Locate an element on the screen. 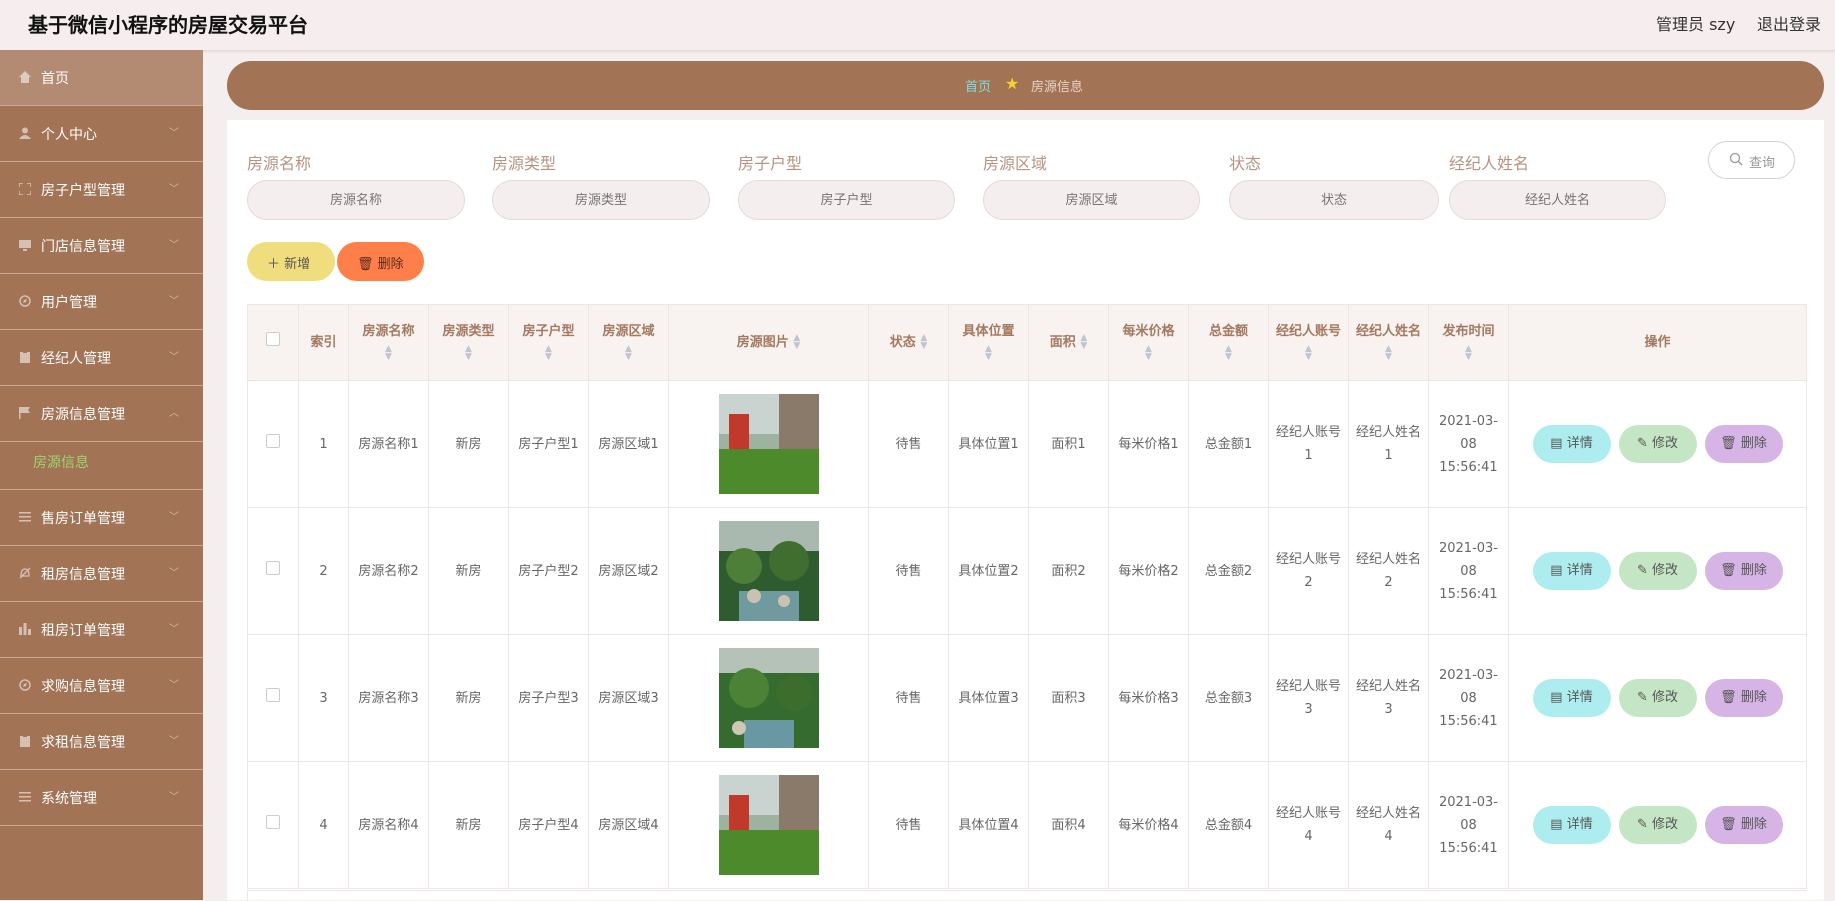 This screenshot has height=901, width=1835. sidebar-item-purchase-requests: 求购信息管理 ﹀ is located at coordinates (101, 686).